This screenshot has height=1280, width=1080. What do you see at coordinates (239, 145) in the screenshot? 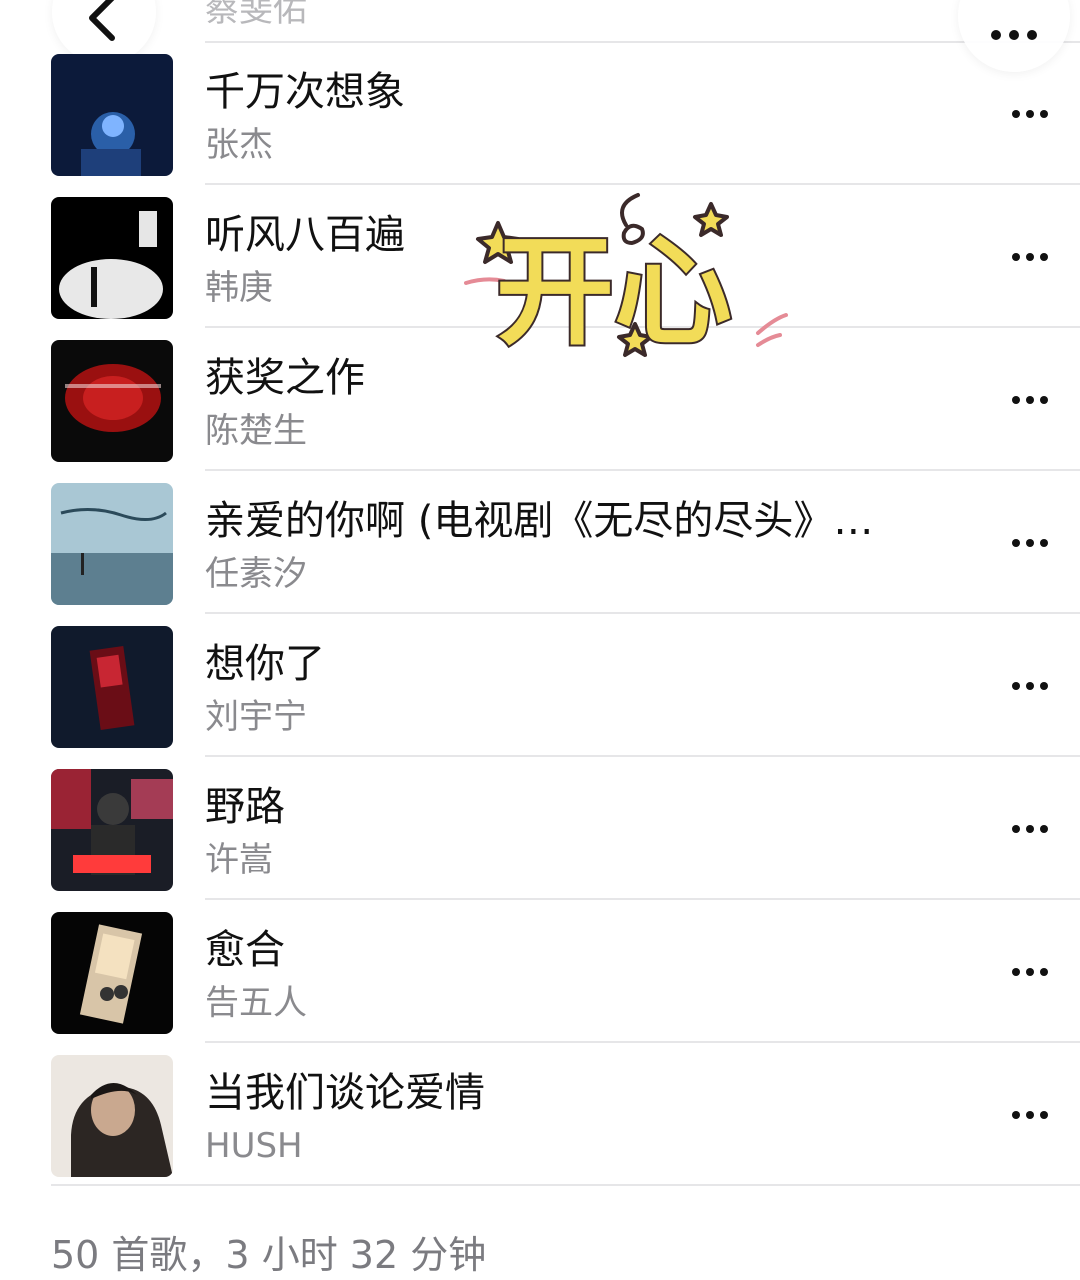
I see `song-artist: 张杰` at bounding box center [239, 145].